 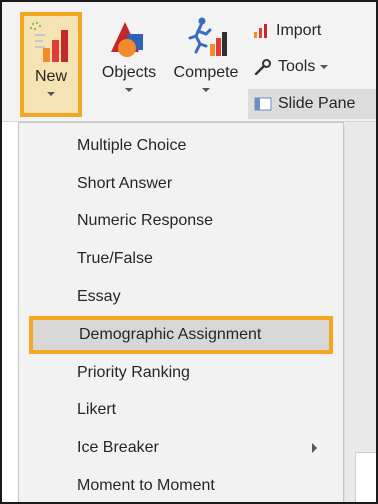 I want to click on menu-item-demographic-assignment: Demographic Assignment, so click(x=181, y=335).